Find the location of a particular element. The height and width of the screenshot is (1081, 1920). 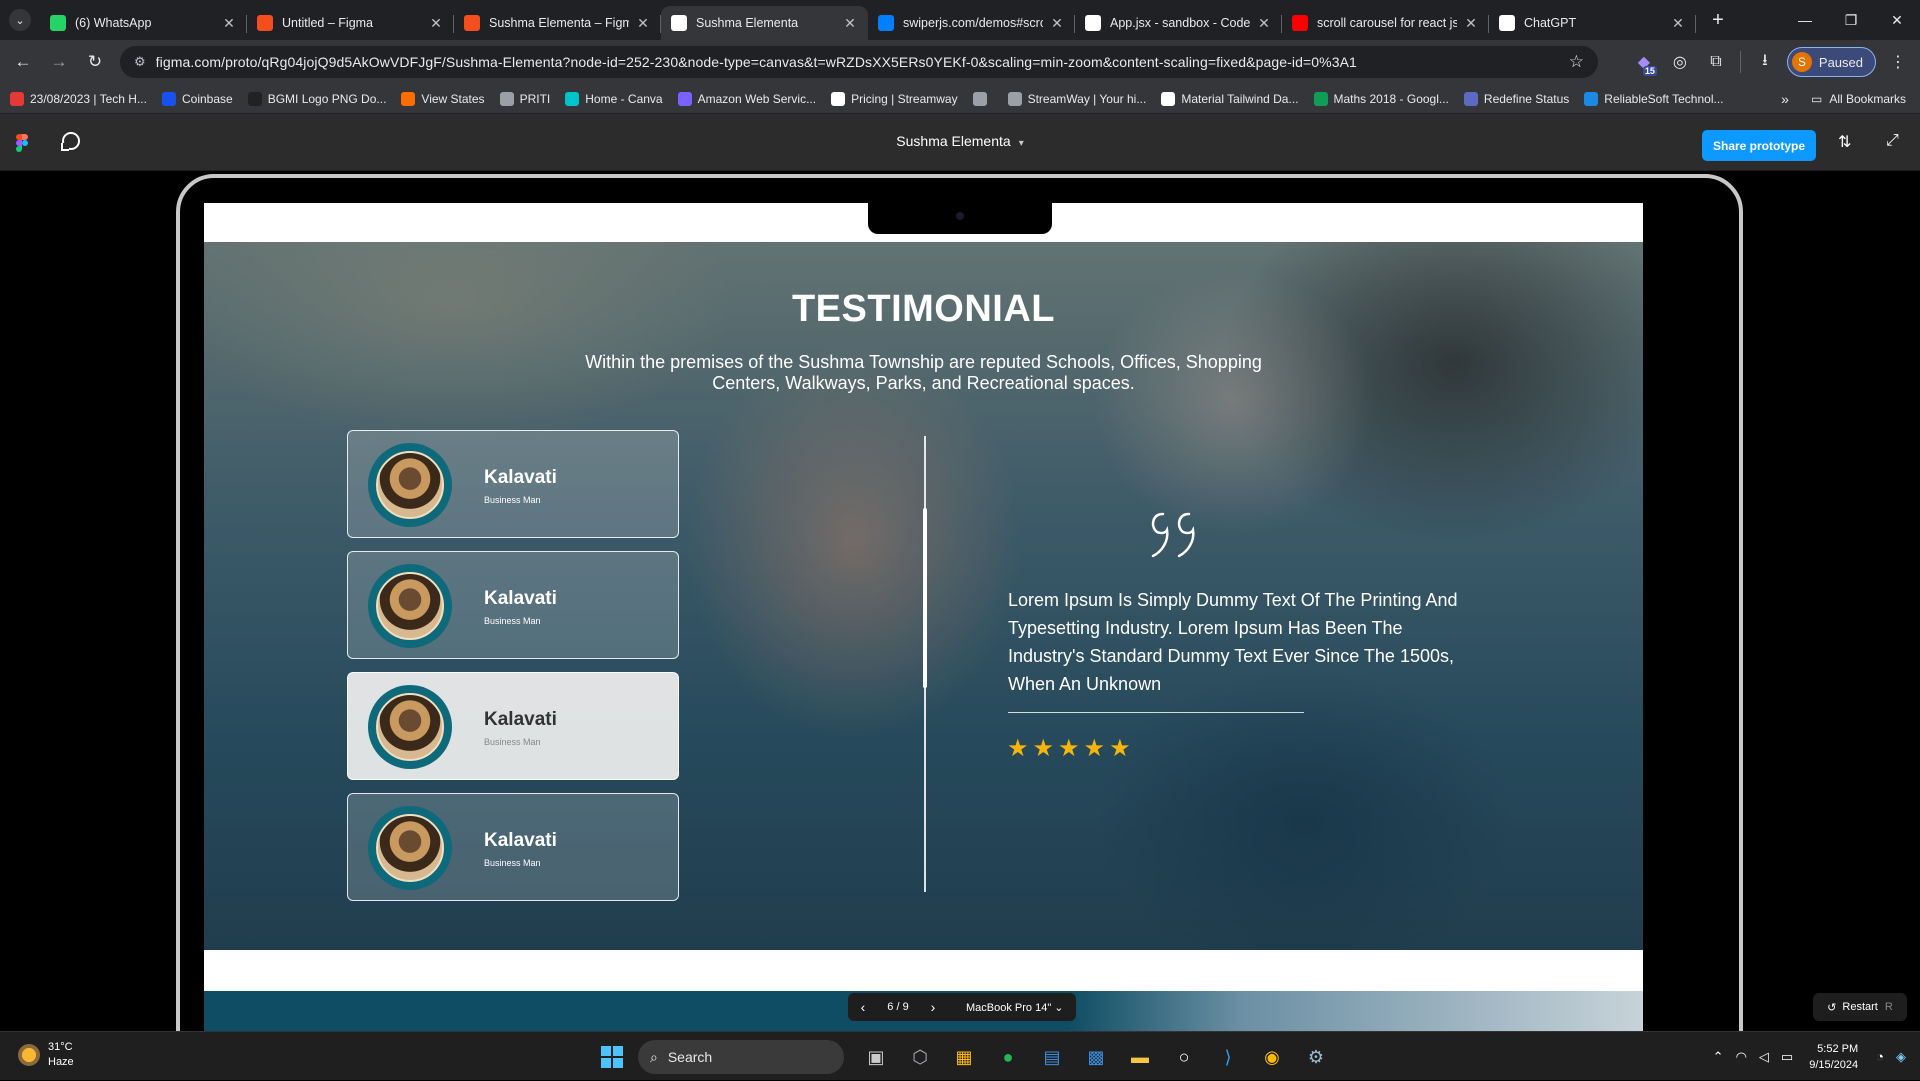

settings-gear-icon: ⚙ is located at coordinates (1316, 1057).